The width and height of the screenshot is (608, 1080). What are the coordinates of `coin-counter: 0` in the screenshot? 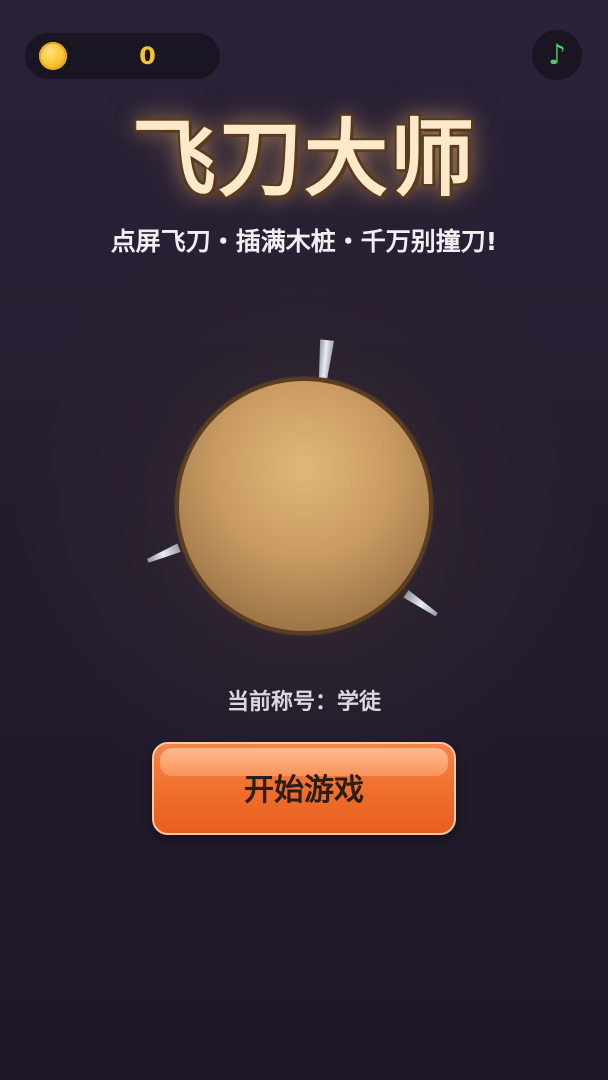 It's located at (122, 56).